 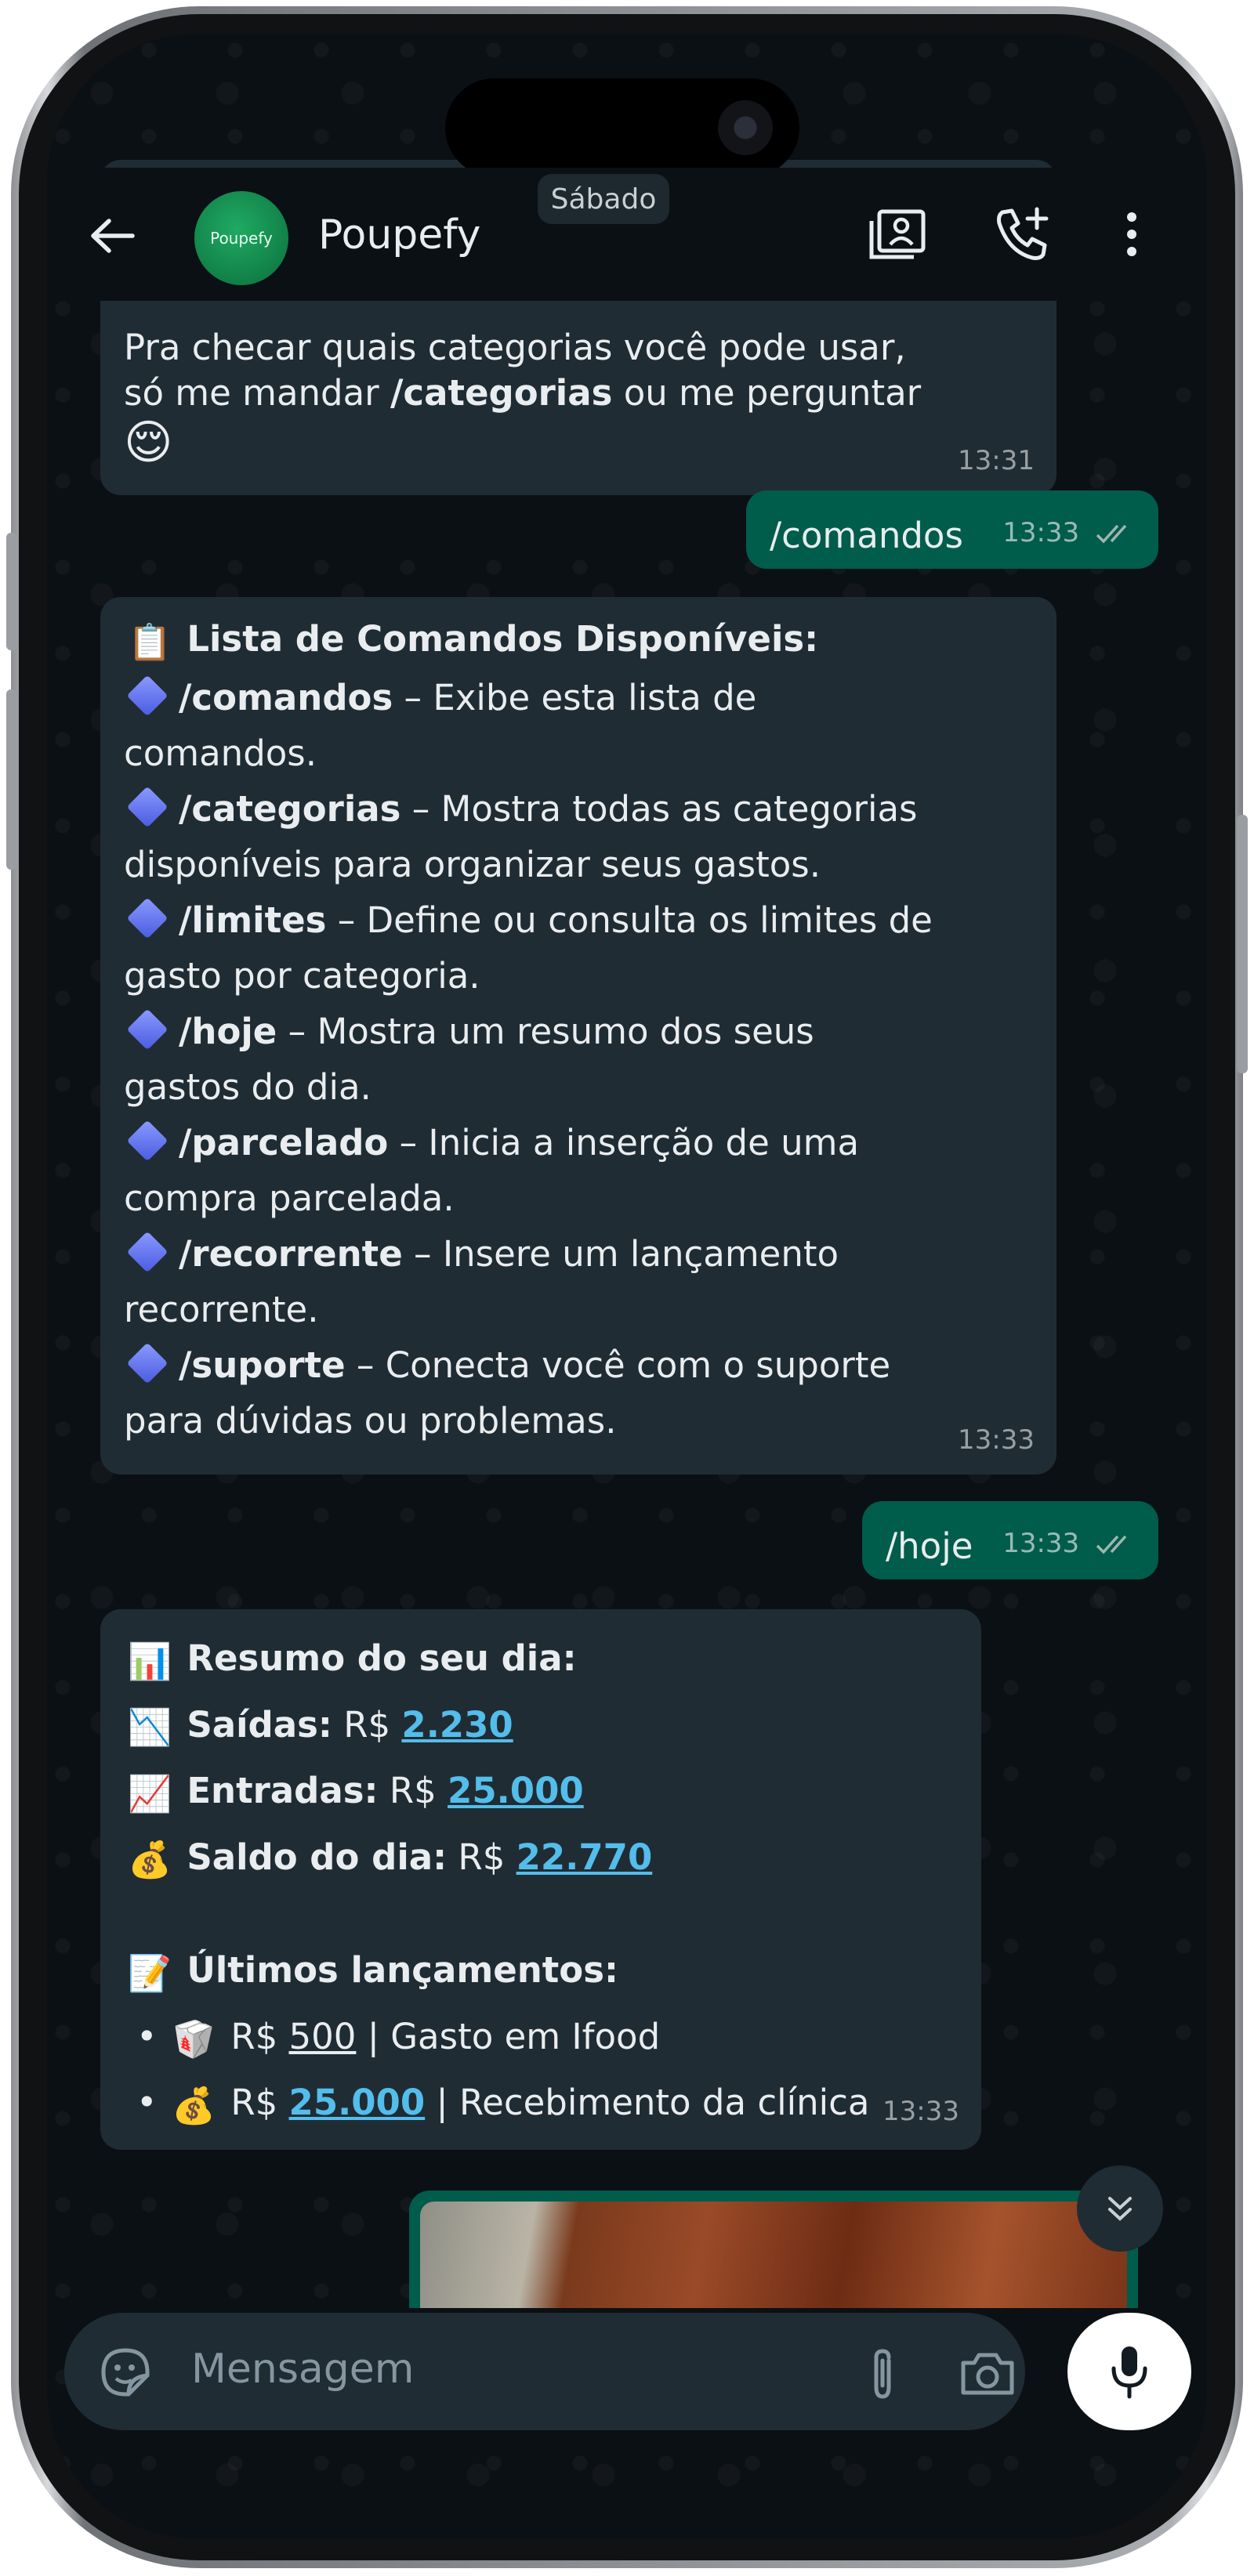 I want to click on scroll-to-bottom-button, so click(x=1120, y=2209).